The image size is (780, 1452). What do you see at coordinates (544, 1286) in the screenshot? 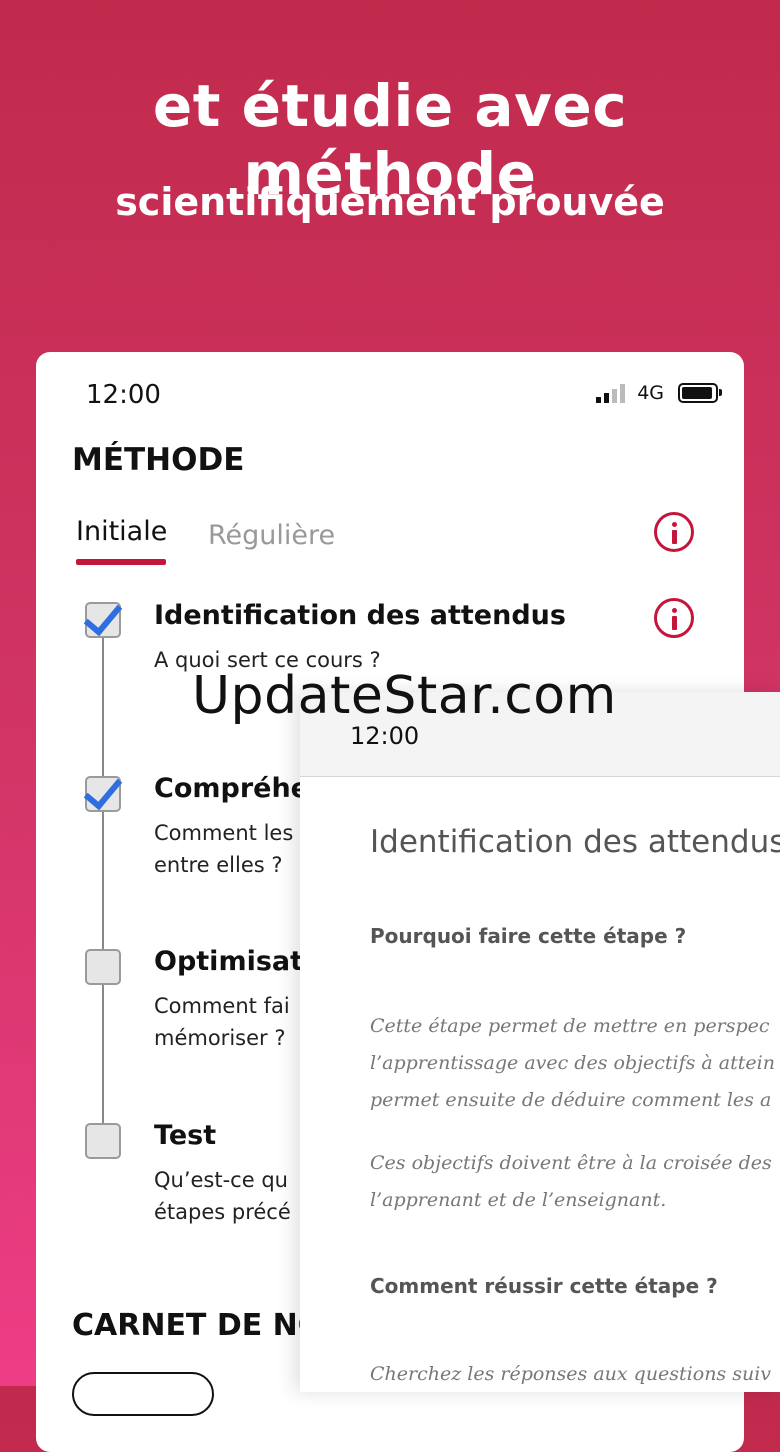
I see `detail-question-2: Comment réussir cette étape ?` at bounding box center [544, 1286].